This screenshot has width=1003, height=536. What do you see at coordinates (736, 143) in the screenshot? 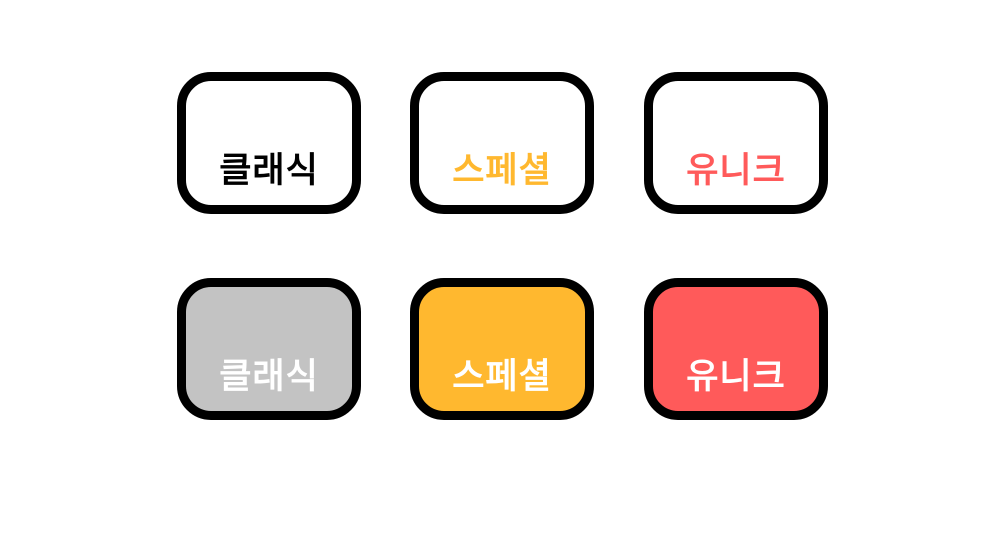
I see `tile-unique-outline: 유니크` at bounding box center [736, 143].